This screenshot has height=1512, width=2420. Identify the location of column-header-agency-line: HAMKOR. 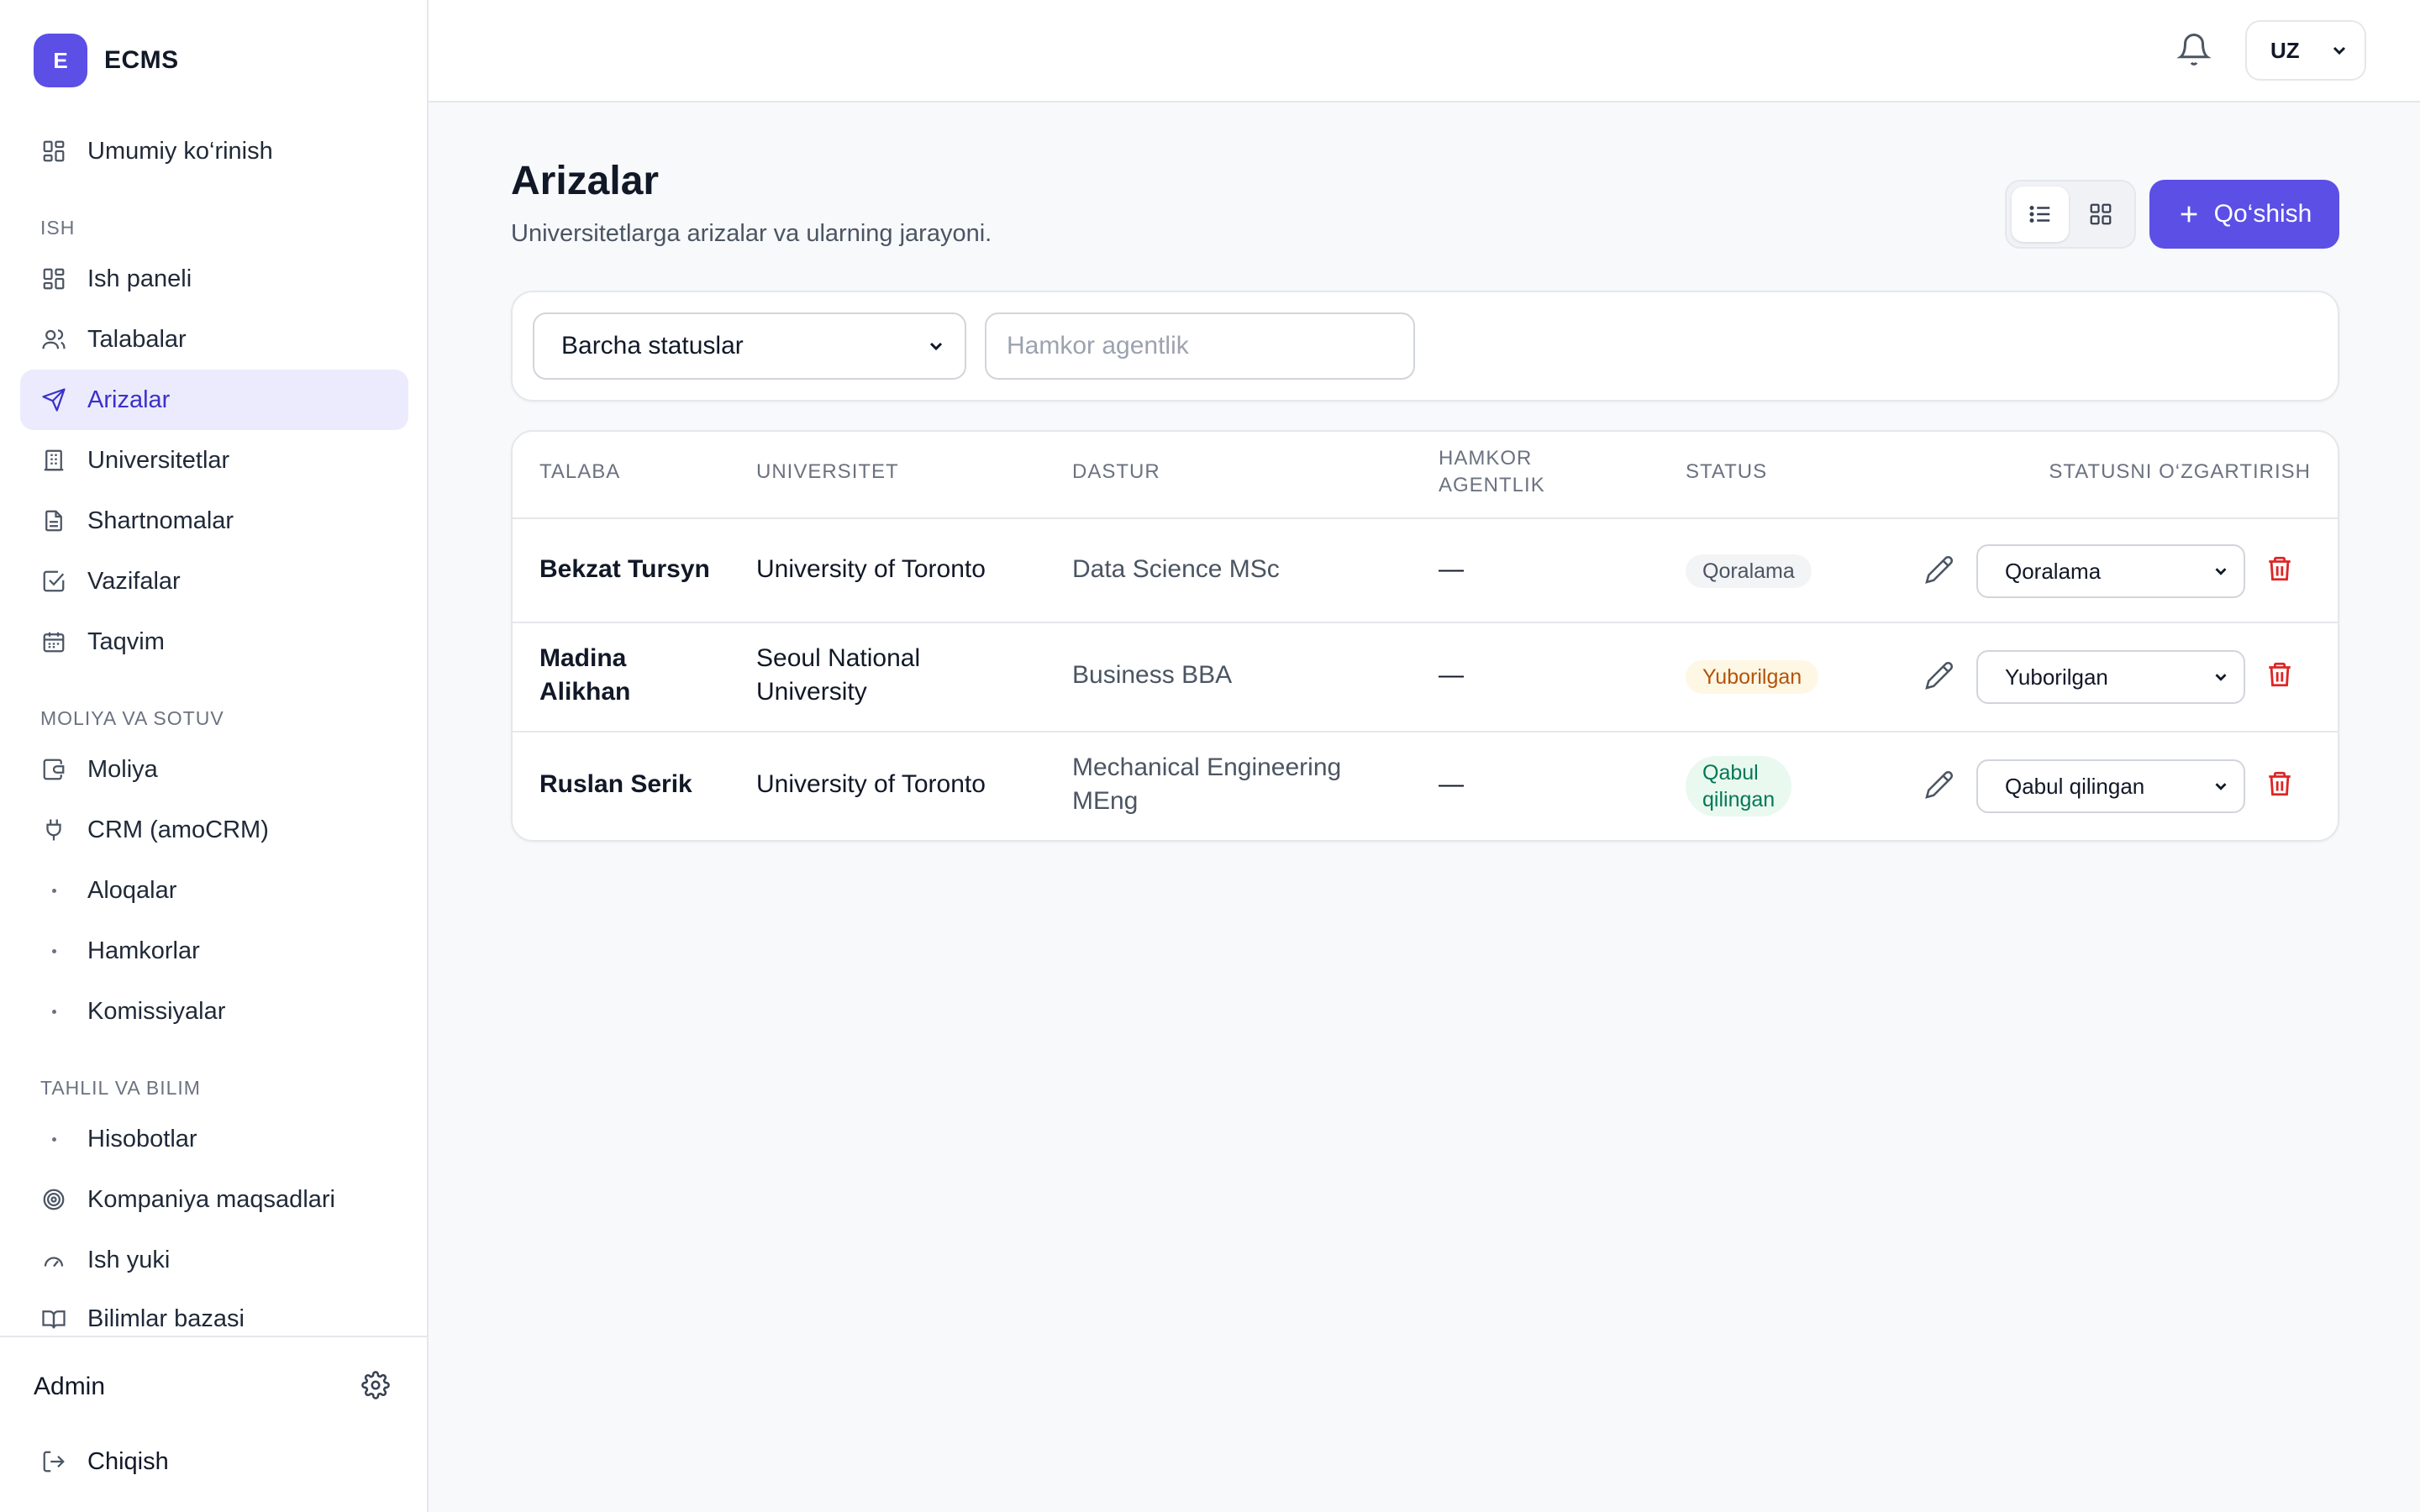
(1486, 458).